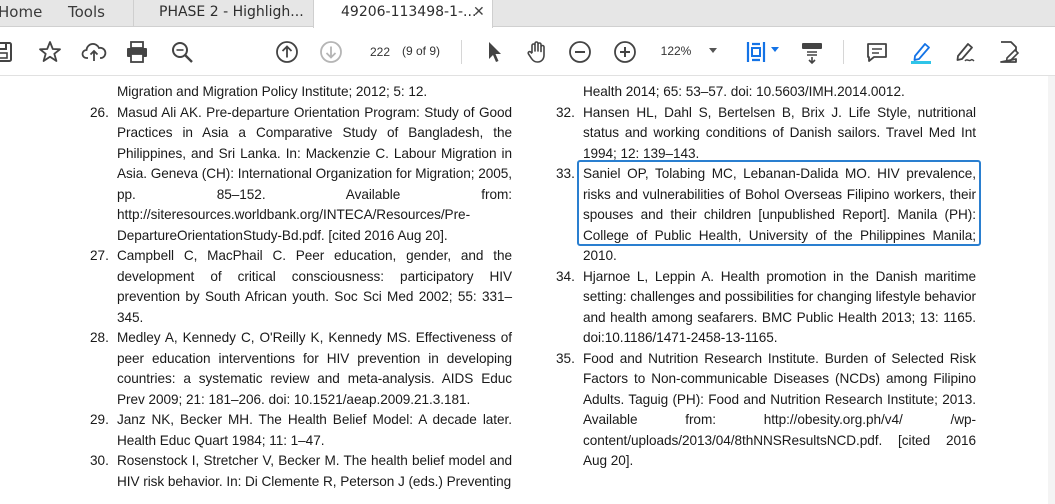 The height and width of the screenshot is (504, 1055). I want to click on sign-icon, so click(965, 52).